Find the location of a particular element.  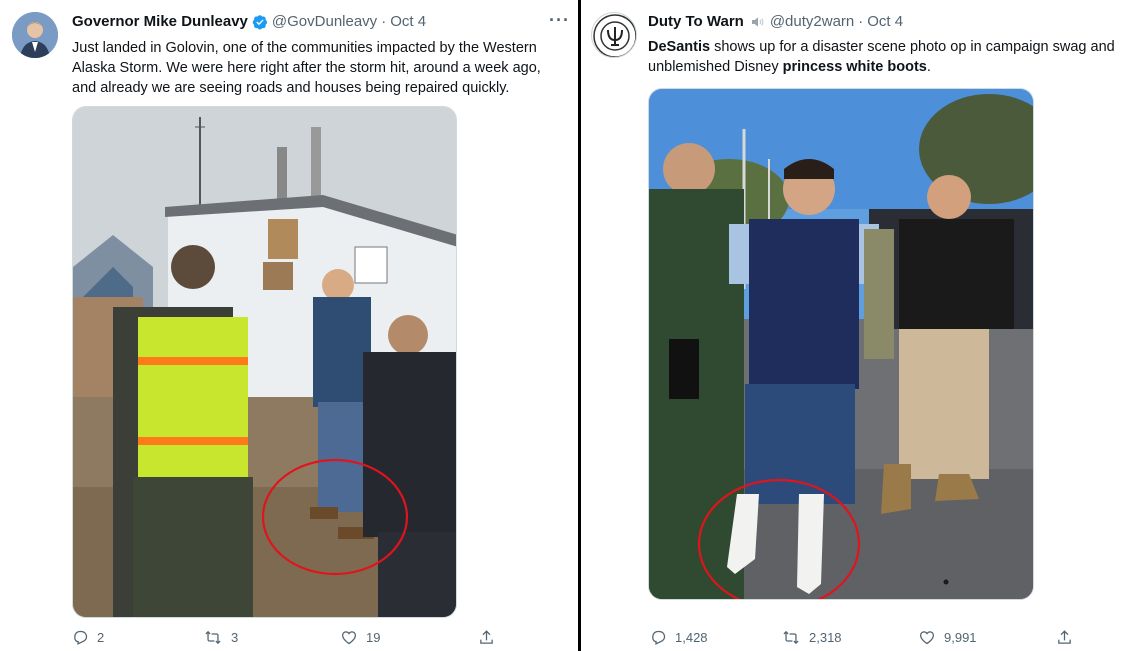

like-button: 9,991 is located at coordinates (947, 637).